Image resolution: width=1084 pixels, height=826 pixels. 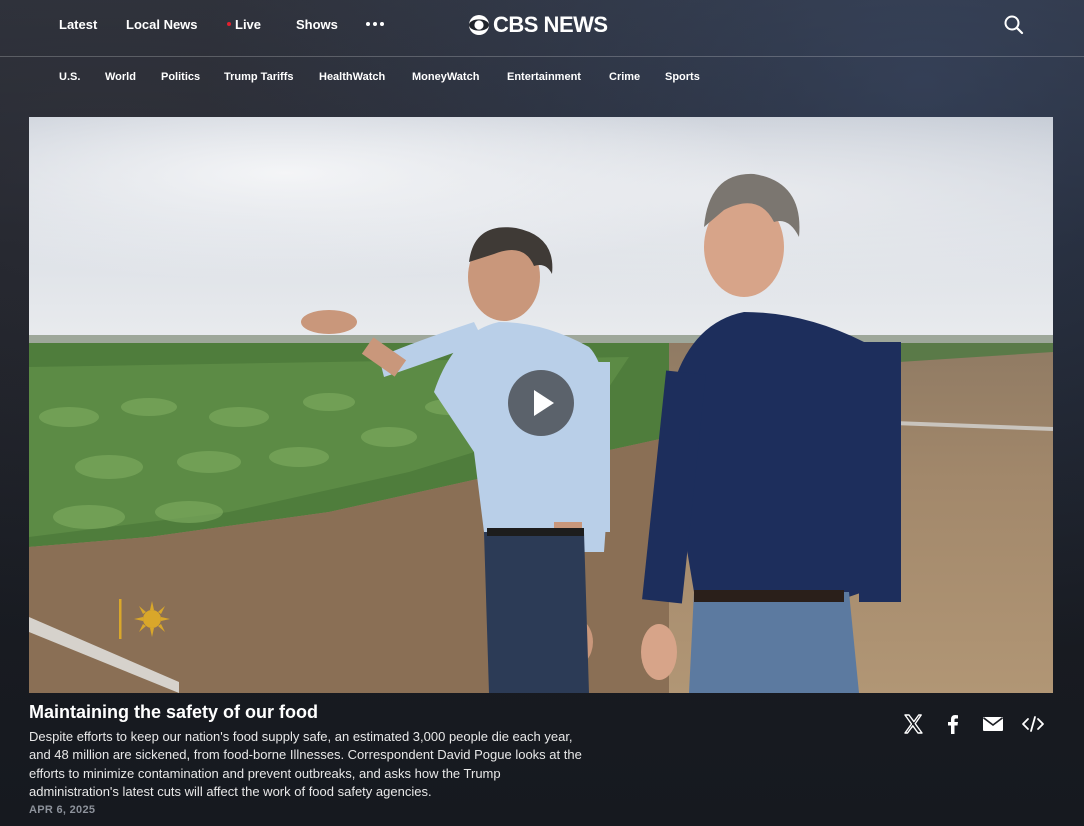 I want to click on search-icon, so click(x=1014, y=25).